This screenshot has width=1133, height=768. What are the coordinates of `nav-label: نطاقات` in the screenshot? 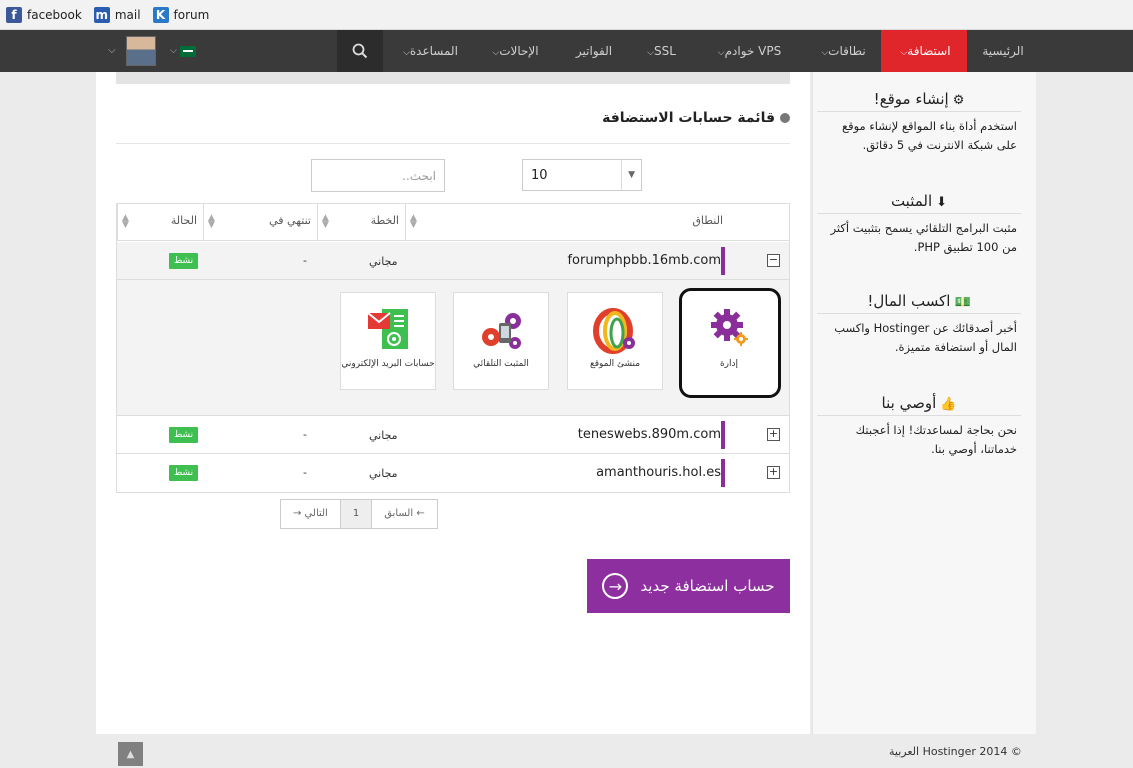 It's located at (847, 51).